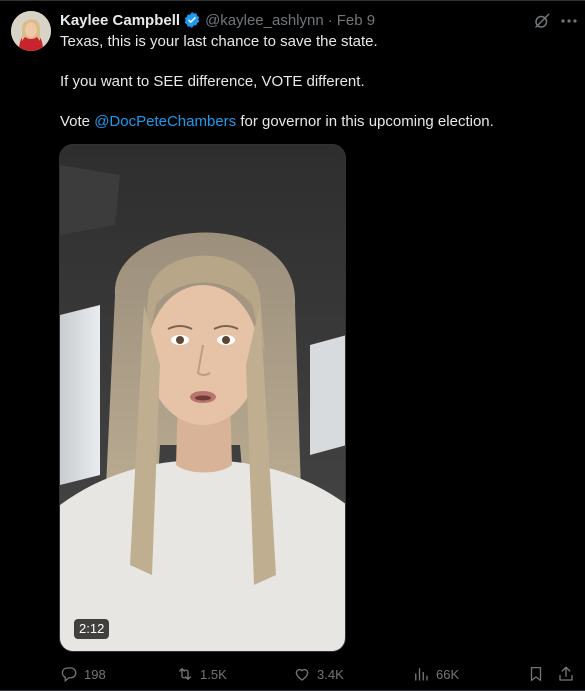  Describe the element at coordinates (192, 20) in the screenshot. I see `verified-badge-icon` at that location.